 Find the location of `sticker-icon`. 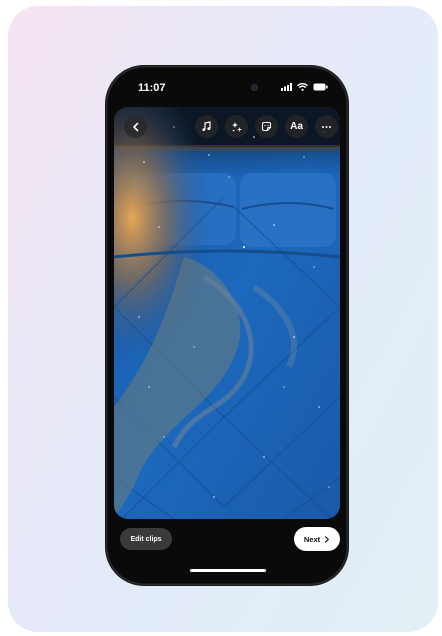

sticker-icon is located at coordinates (266, 126).